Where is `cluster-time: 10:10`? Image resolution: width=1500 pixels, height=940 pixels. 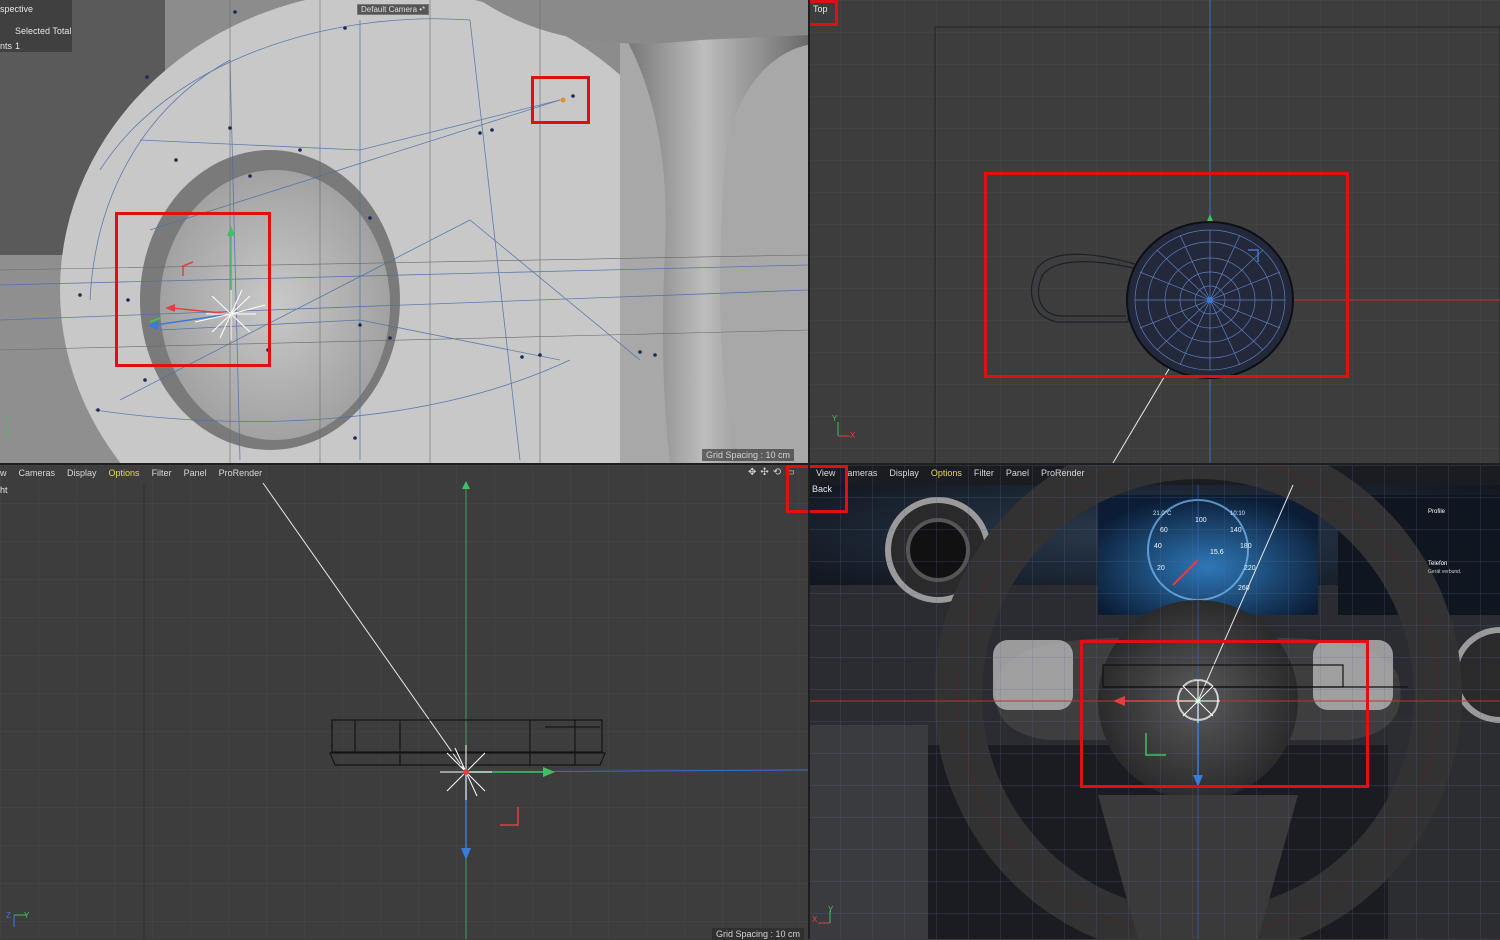 cluster-time: 10:10 is located at coordinates (1238, 514).